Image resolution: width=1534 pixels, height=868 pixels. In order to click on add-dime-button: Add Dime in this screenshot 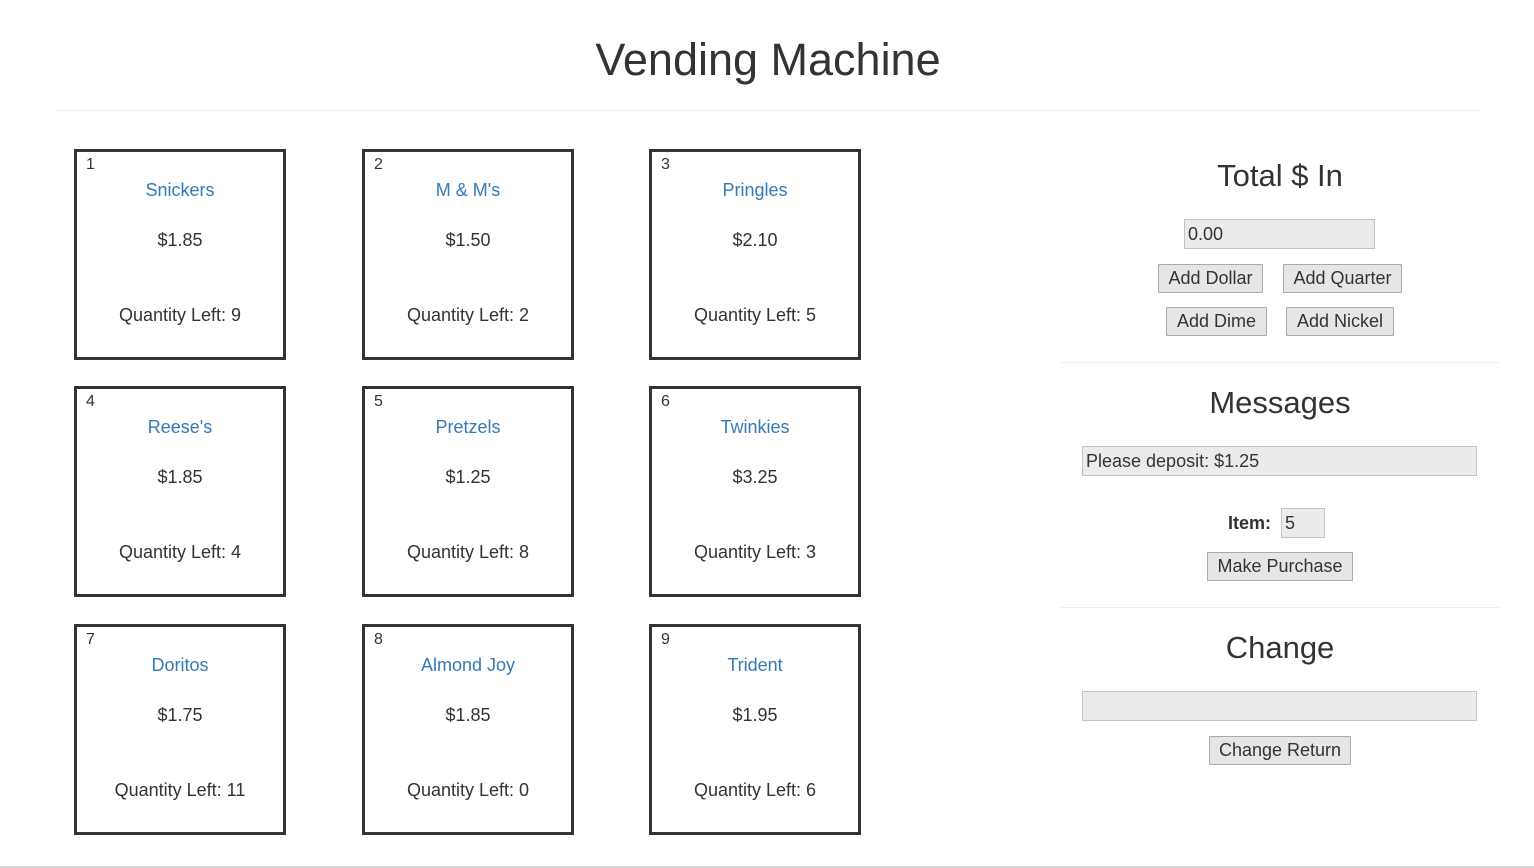, I will do `click(1216, 321)`.